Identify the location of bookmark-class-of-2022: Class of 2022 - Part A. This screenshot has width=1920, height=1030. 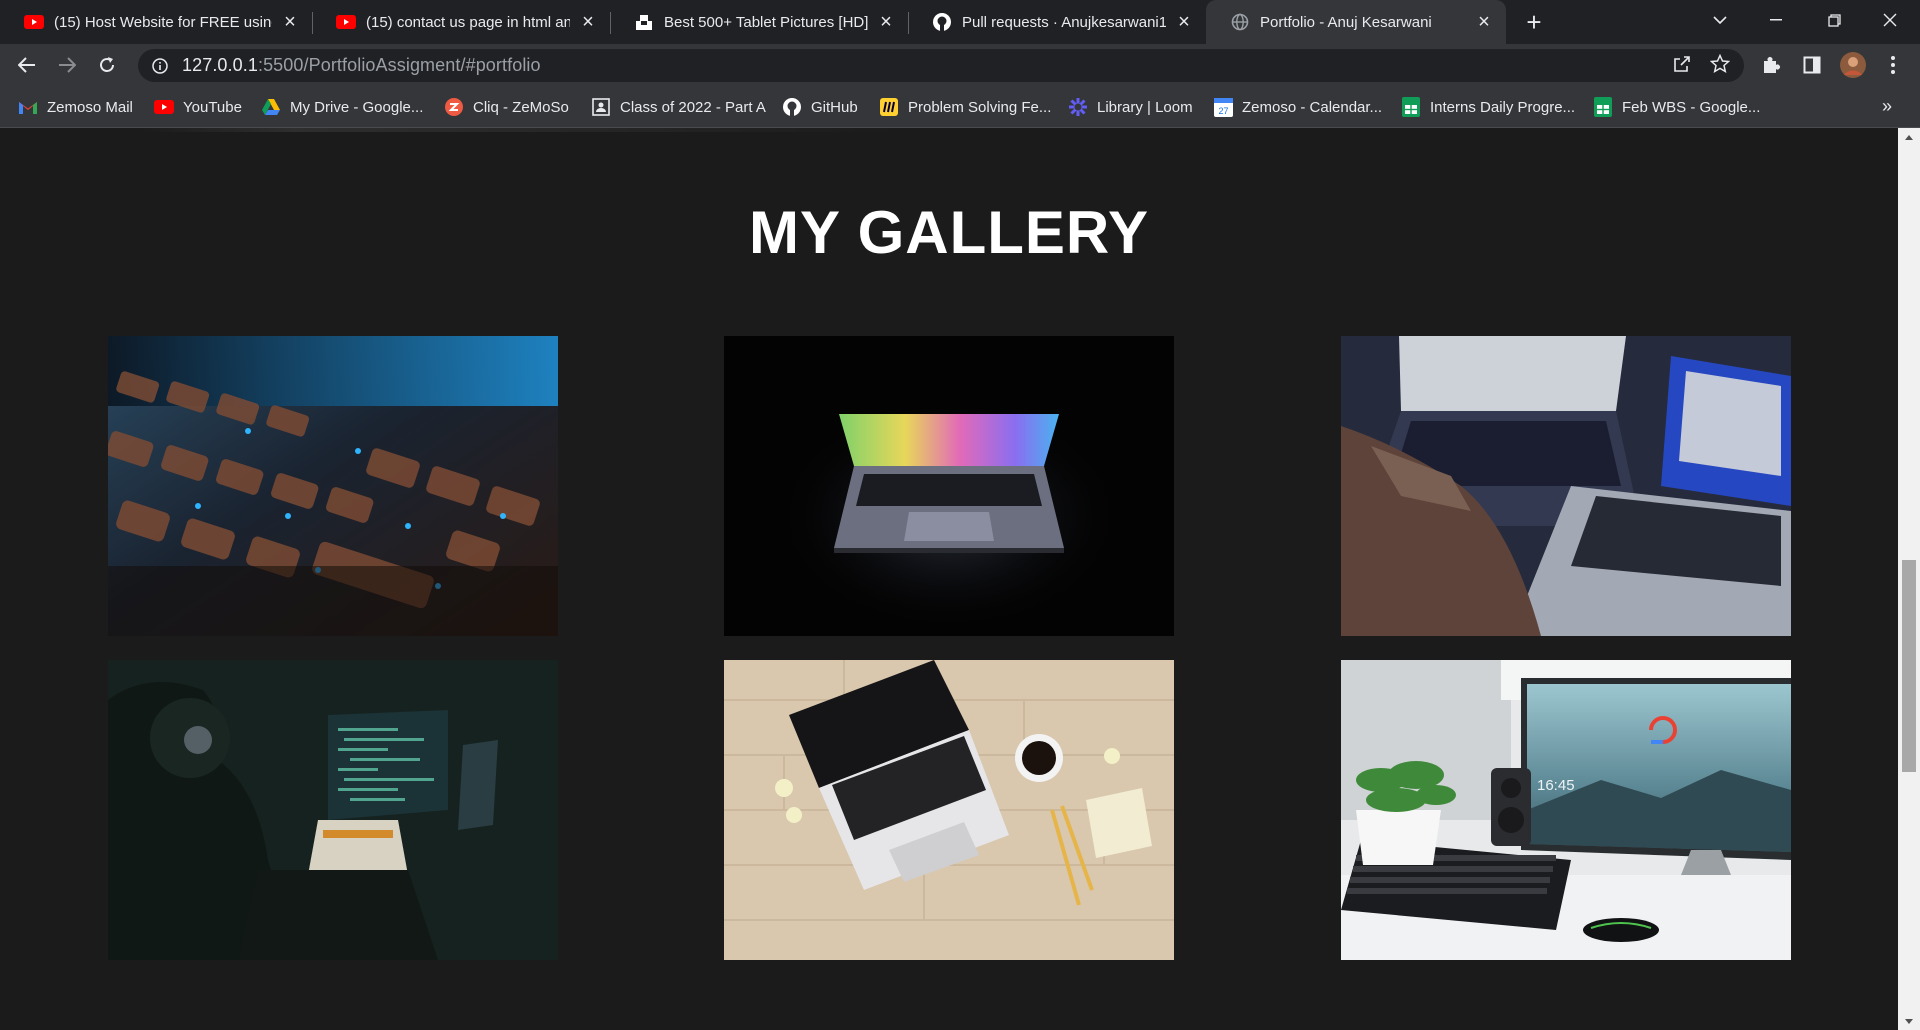
(678, 107).